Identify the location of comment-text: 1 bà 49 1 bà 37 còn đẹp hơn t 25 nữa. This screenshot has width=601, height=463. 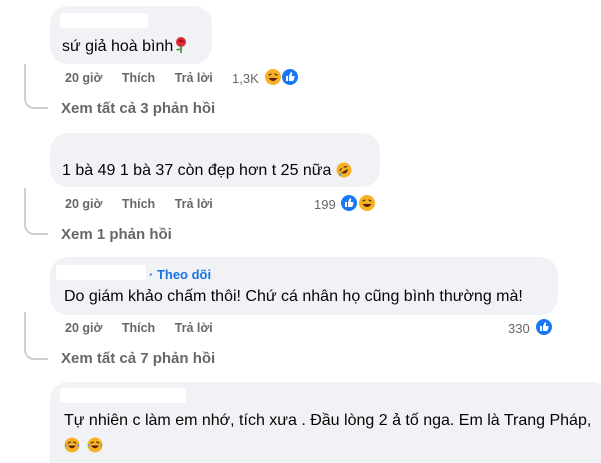
(207, 172).